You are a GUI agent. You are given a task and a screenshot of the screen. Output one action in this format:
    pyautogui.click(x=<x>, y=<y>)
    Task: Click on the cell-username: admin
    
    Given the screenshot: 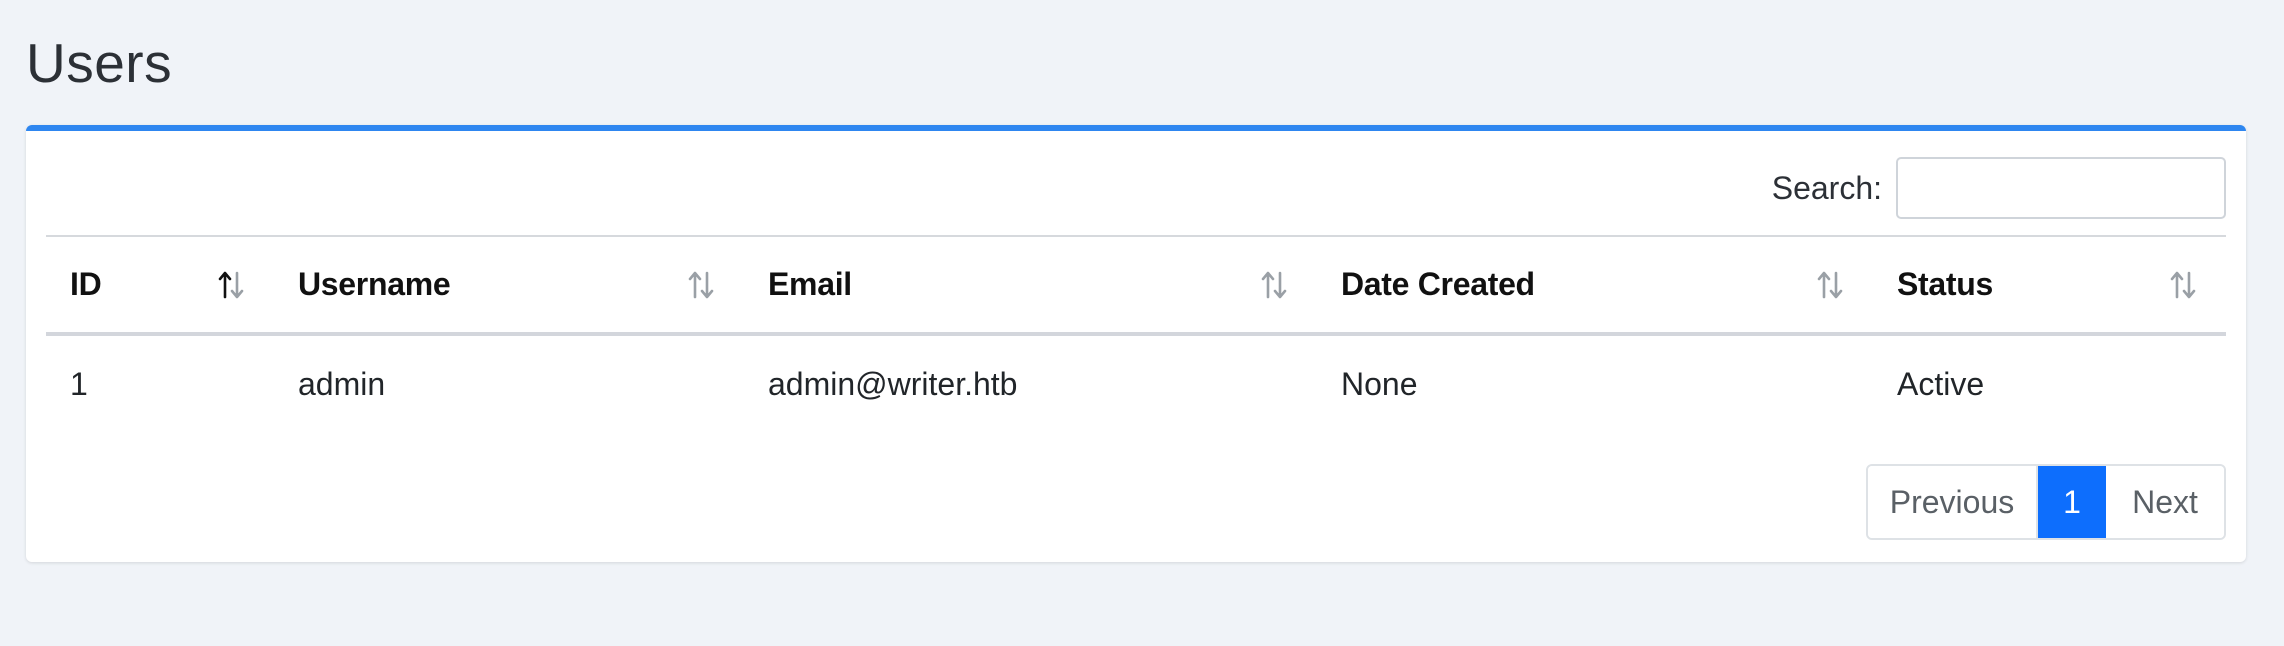 What is the action you would take?
    pyautogui.click(x=342, y=383)
    